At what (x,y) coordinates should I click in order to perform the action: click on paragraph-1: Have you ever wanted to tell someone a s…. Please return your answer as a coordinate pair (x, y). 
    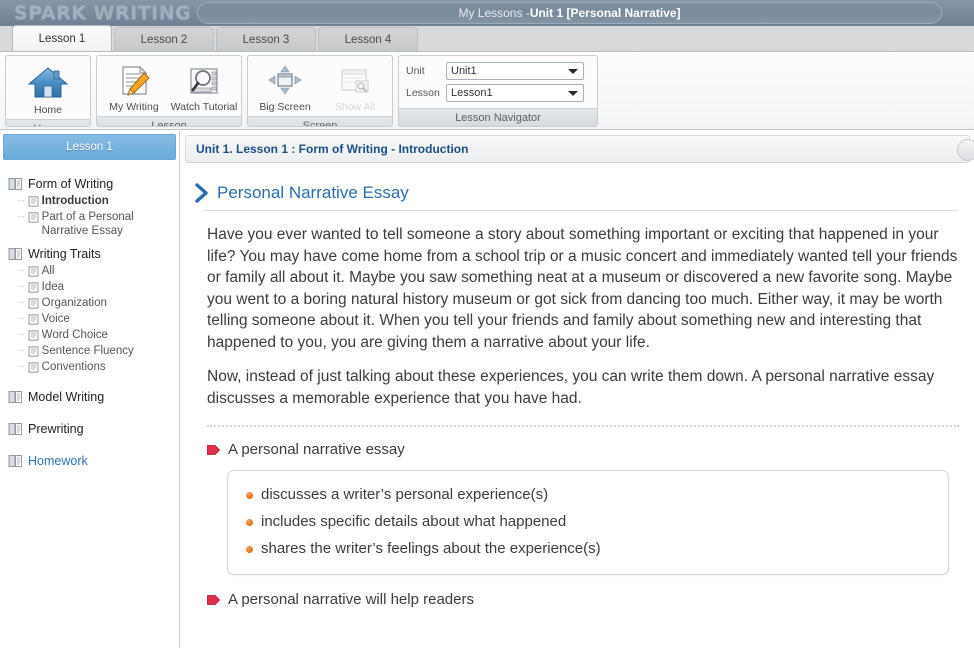
    Looking at the image, I should click on (582, 288).